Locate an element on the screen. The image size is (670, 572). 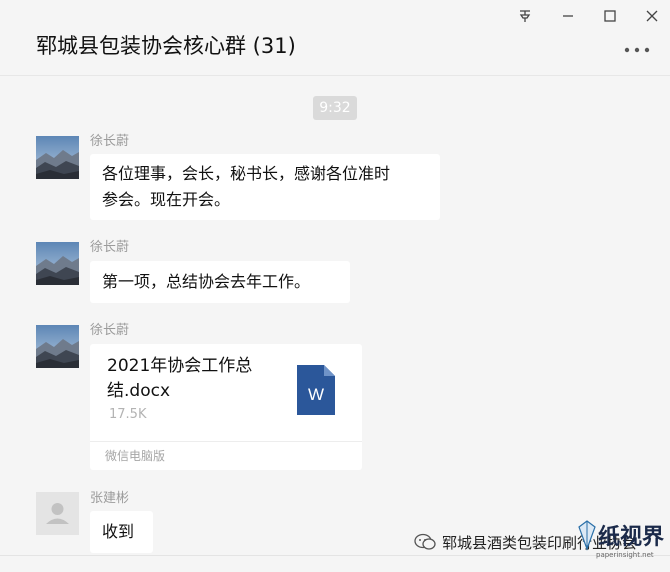
chat-title: 郓城县包装协会核心群 (31) is located at coordinates (166, 46).